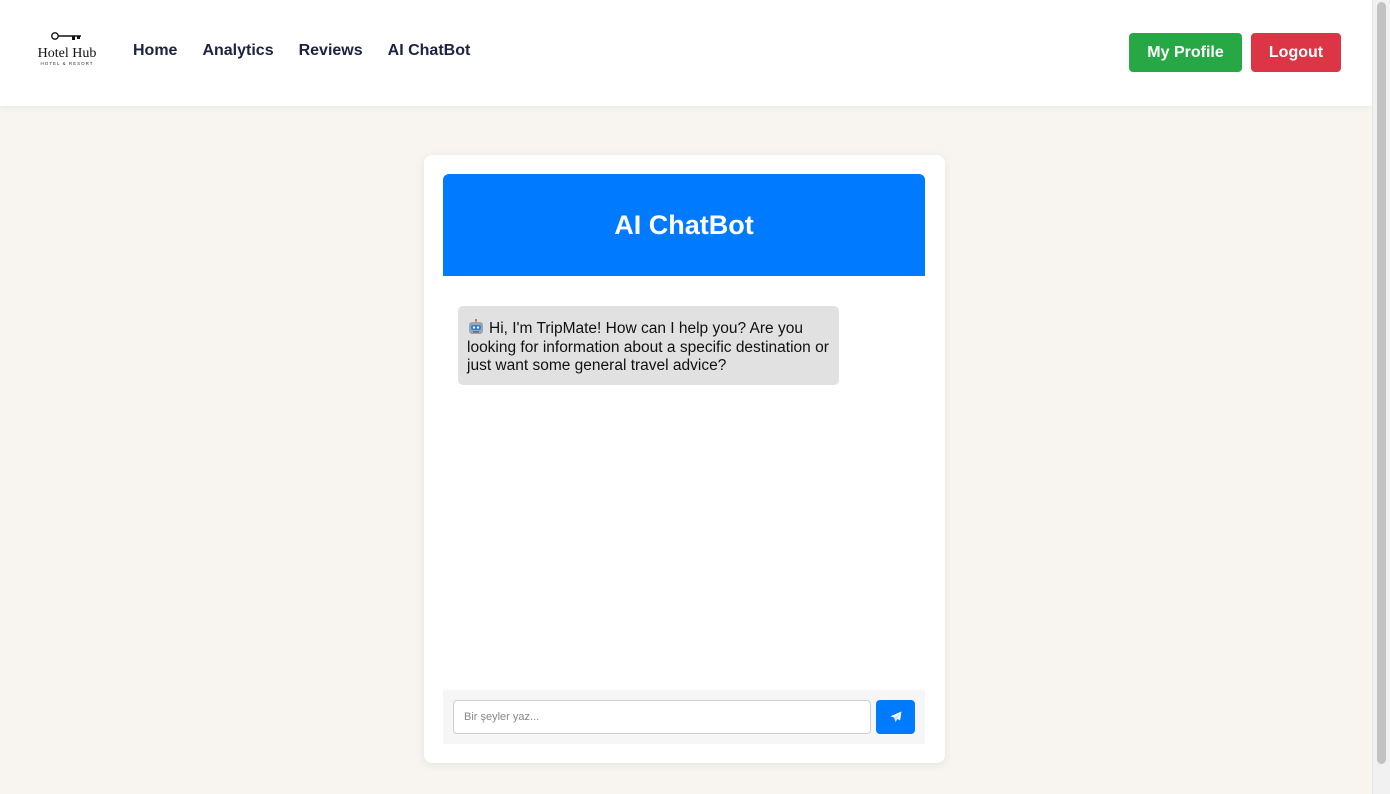 The height and width of the screenshot is (794, 1390). I want to click on chat-input-bar, so click(684, 717).